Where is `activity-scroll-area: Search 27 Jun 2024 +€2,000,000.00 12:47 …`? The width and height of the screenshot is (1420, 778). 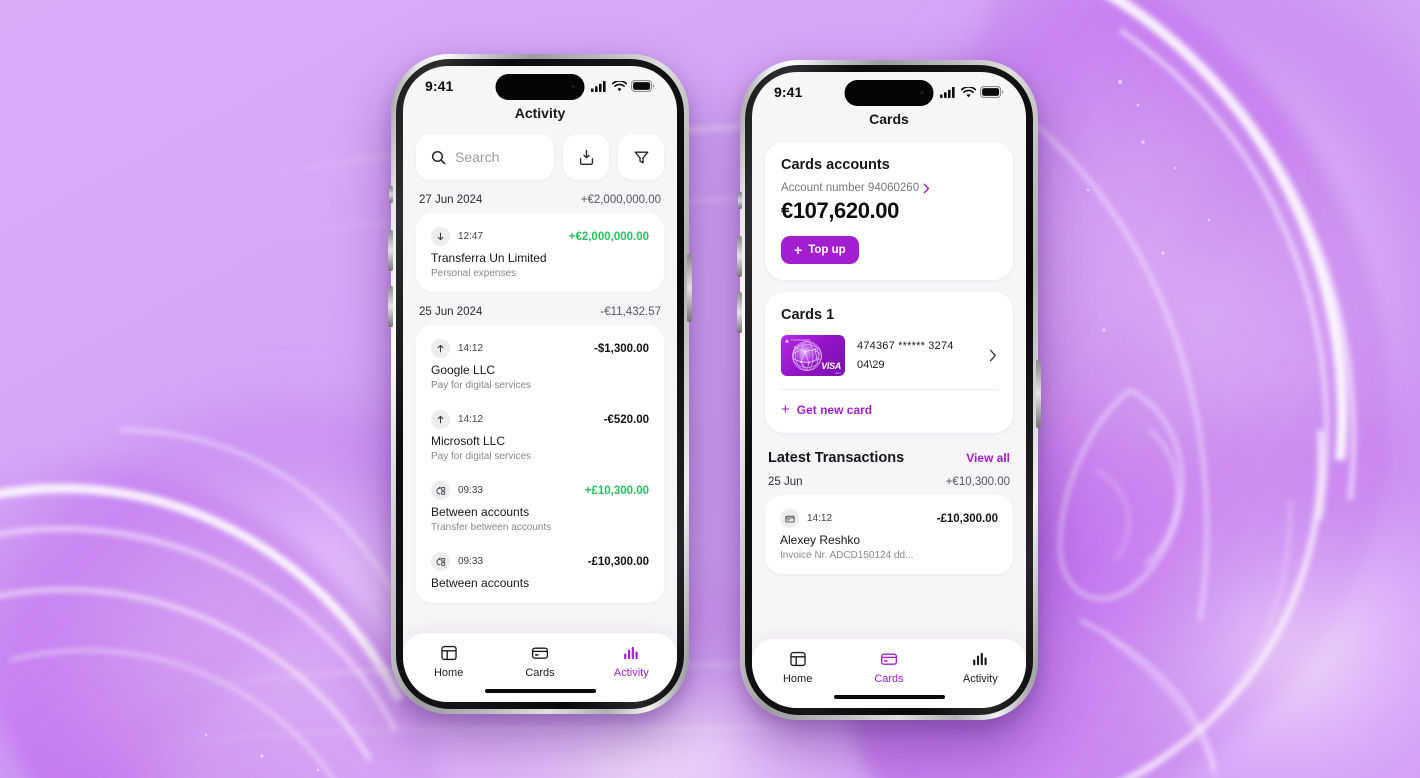
activity-scroll-area: Search 27 Jun 2024 +€2,000,000.00 12:47 … is located at coordinates (540, 381).